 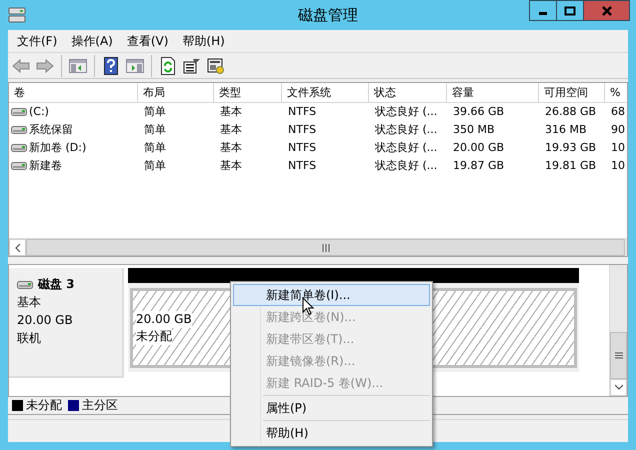 I want to click on volume-name: (C:), so click(x=39, y=112).